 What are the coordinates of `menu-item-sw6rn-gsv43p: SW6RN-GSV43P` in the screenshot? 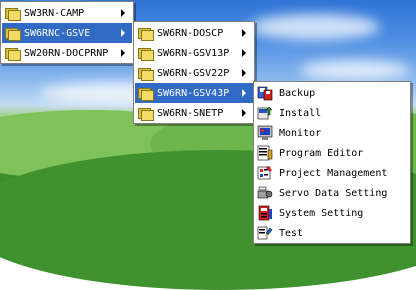 It's located at (194, 93).